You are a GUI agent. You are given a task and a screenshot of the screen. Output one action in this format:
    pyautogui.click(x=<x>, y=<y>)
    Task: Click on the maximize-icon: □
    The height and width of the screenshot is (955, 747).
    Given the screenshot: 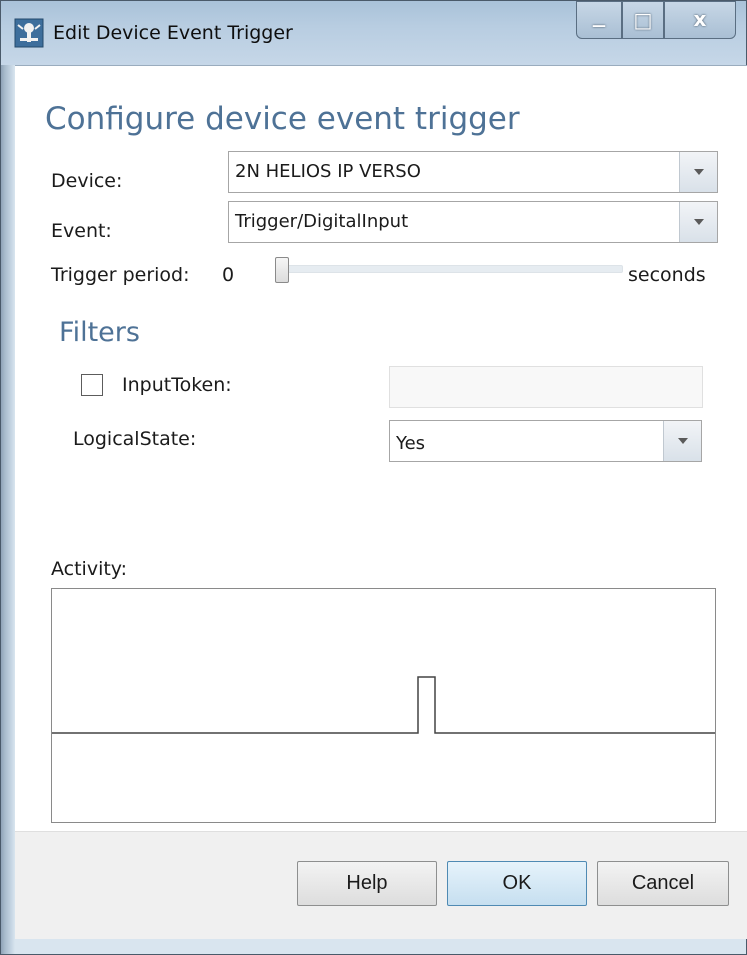 What is the action you would take?
    pyautogui.click(x=643, y=20)
    